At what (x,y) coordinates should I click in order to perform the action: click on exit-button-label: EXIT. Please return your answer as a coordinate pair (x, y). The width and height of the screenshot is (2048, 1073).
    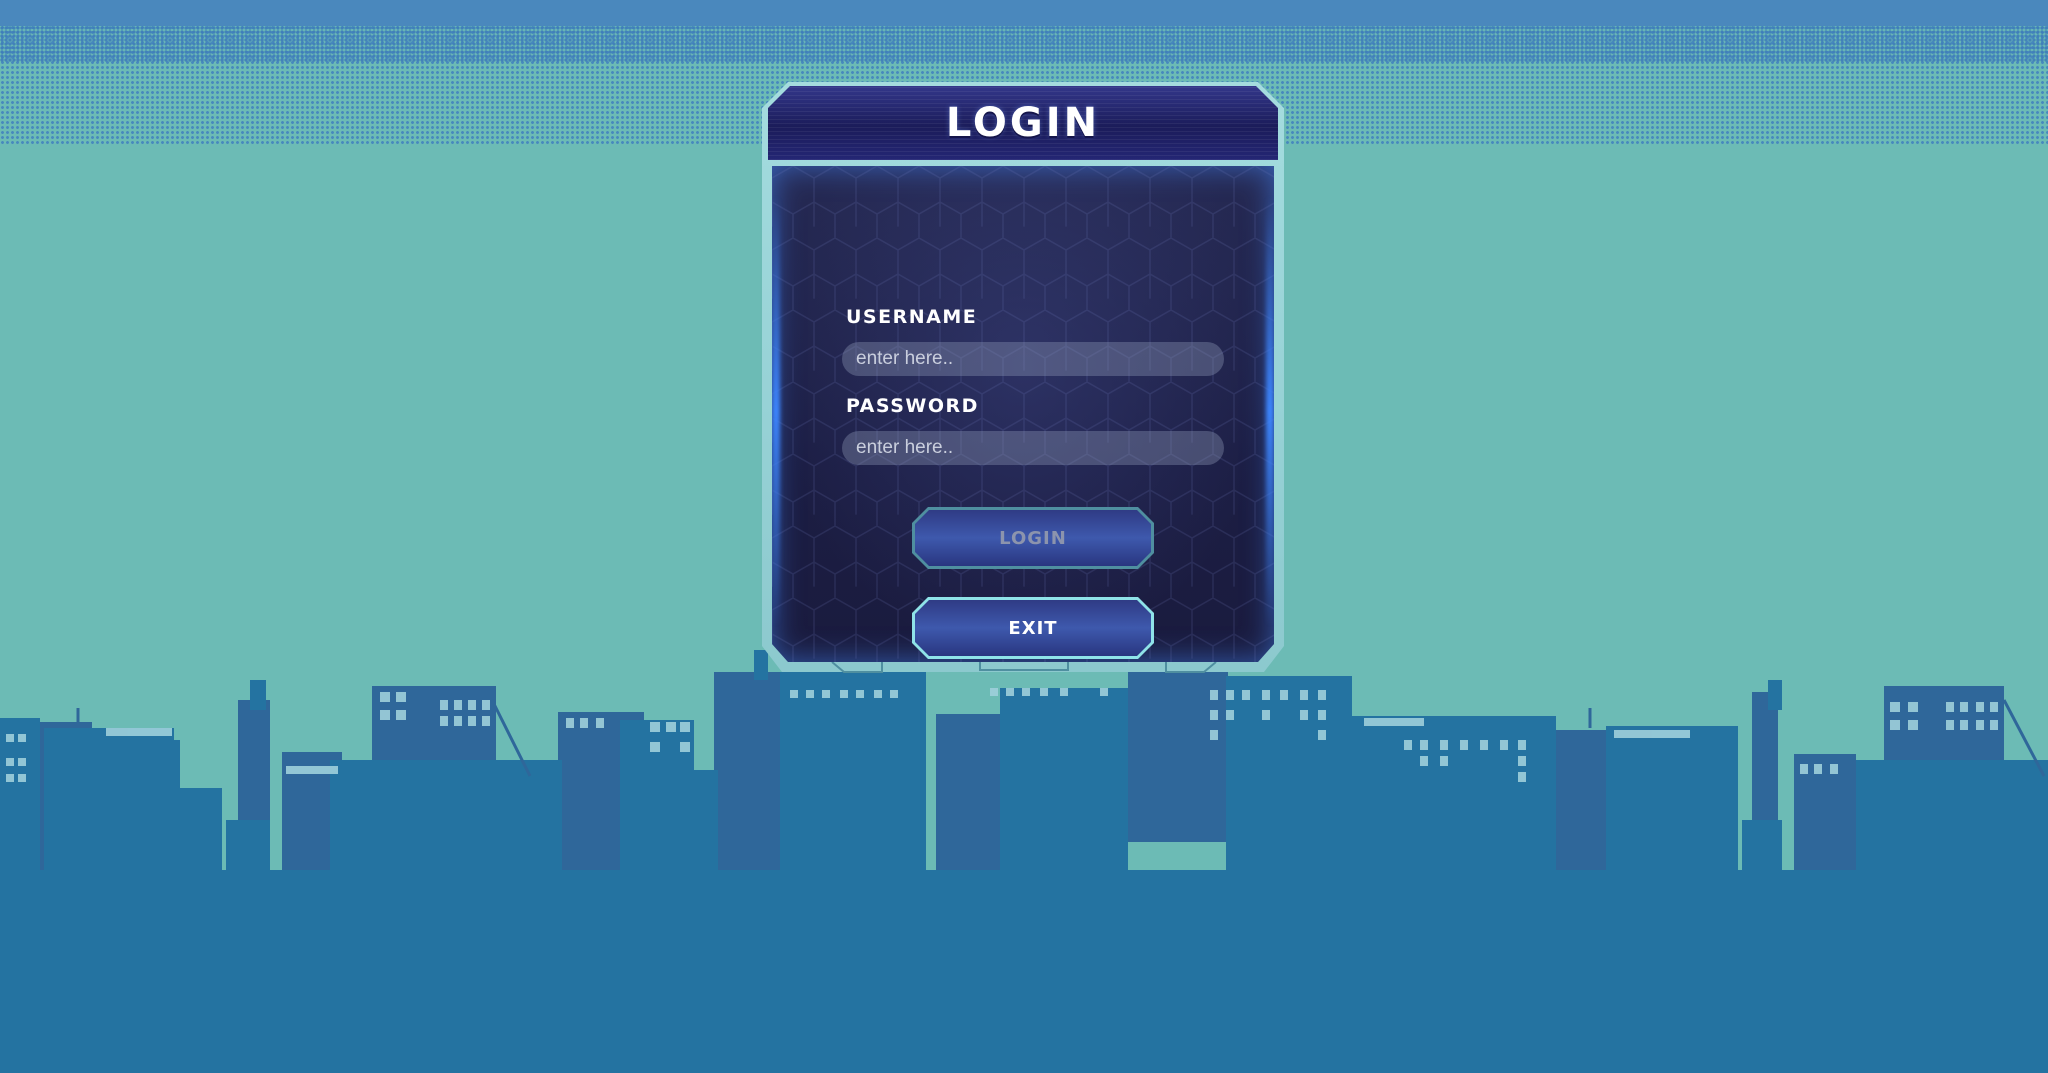
    Looking at the image, I should click on (1033, 628).